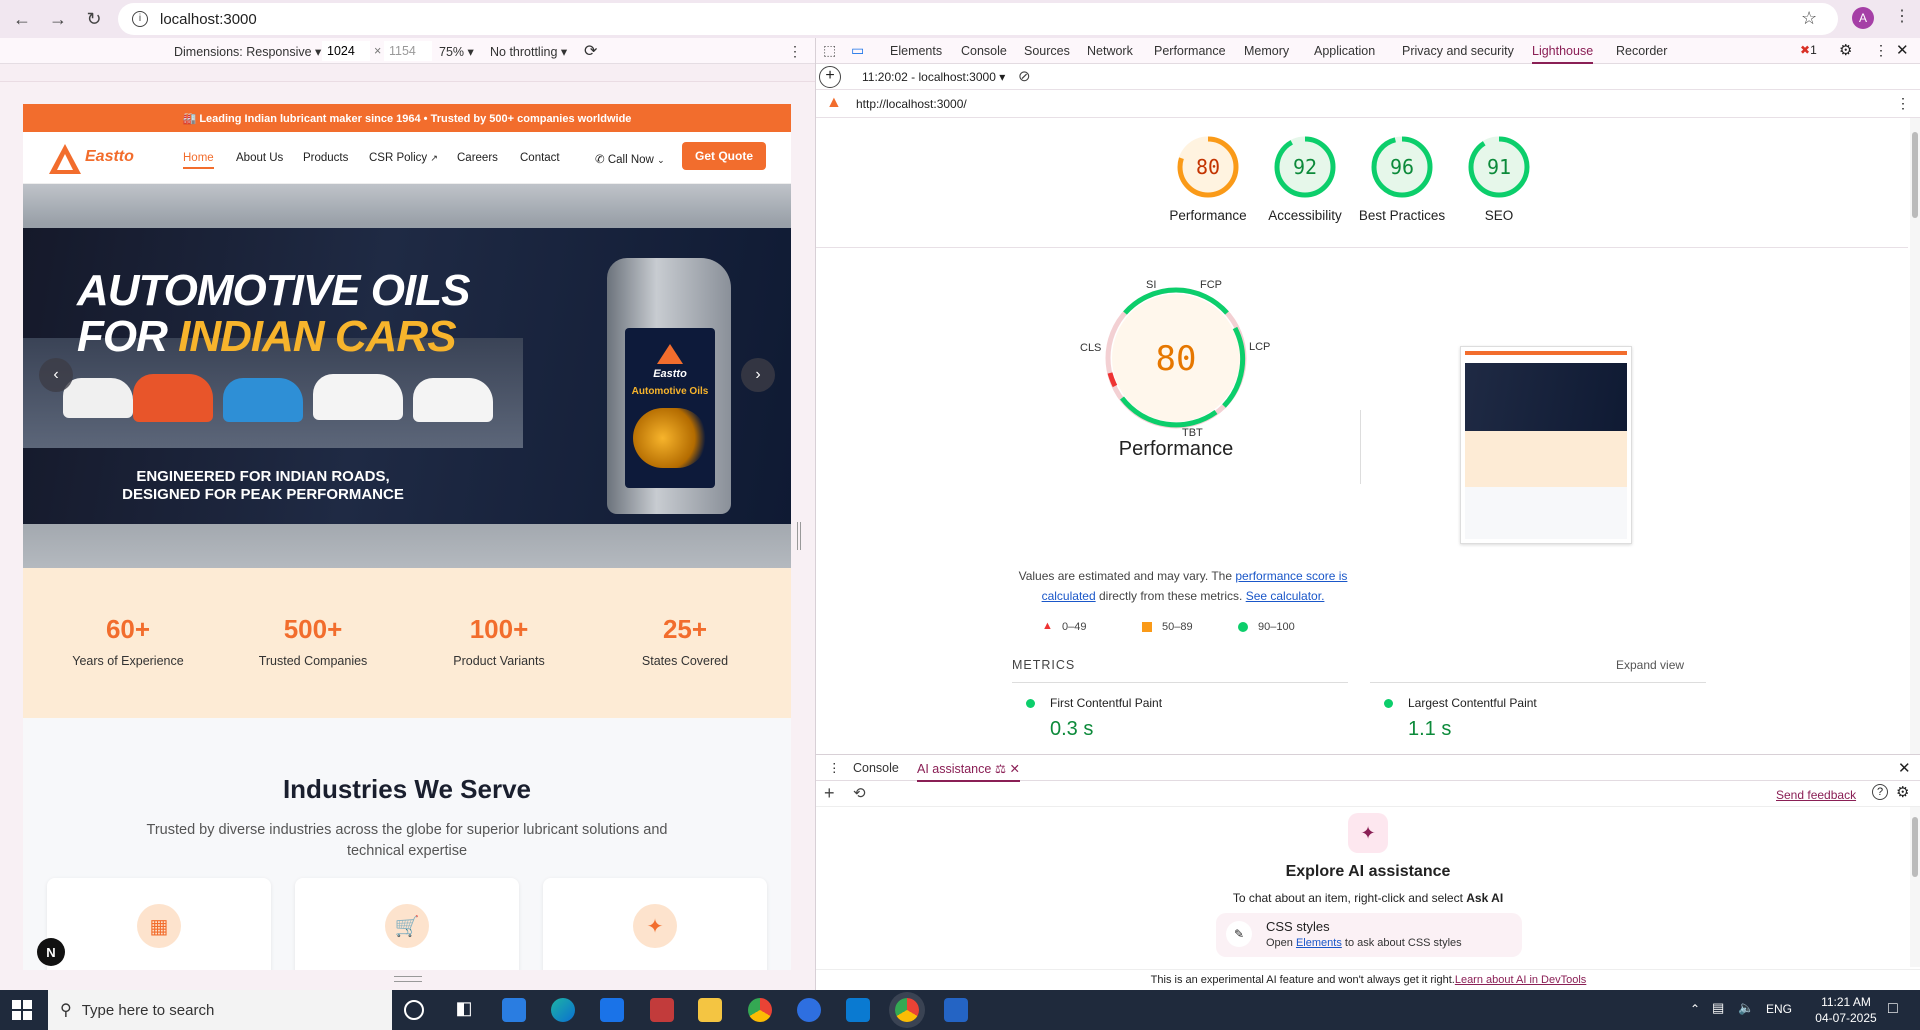 The width and height of the screenshot is (1920, 1030). Describe the element at coordinates (1650, 665) in the screenshot. I see `expand-view-toggle: Expand view` at that location.